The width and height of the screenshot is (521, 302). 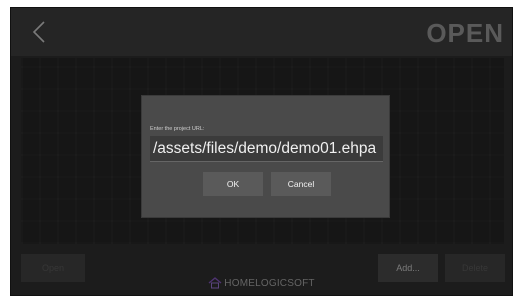 What do you see at coordinates (177, 129) in the screenshot?
I see `url-field-label: Enter the project URL:` at bounding box center [177, 129].